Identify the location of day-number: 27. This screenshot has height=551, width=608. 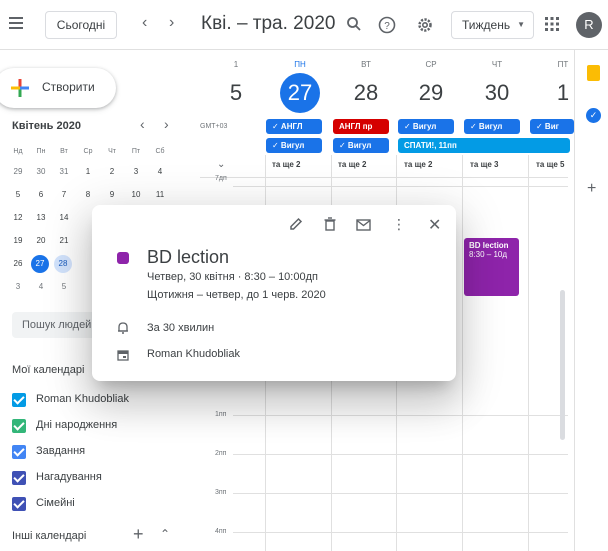
(300, 93).